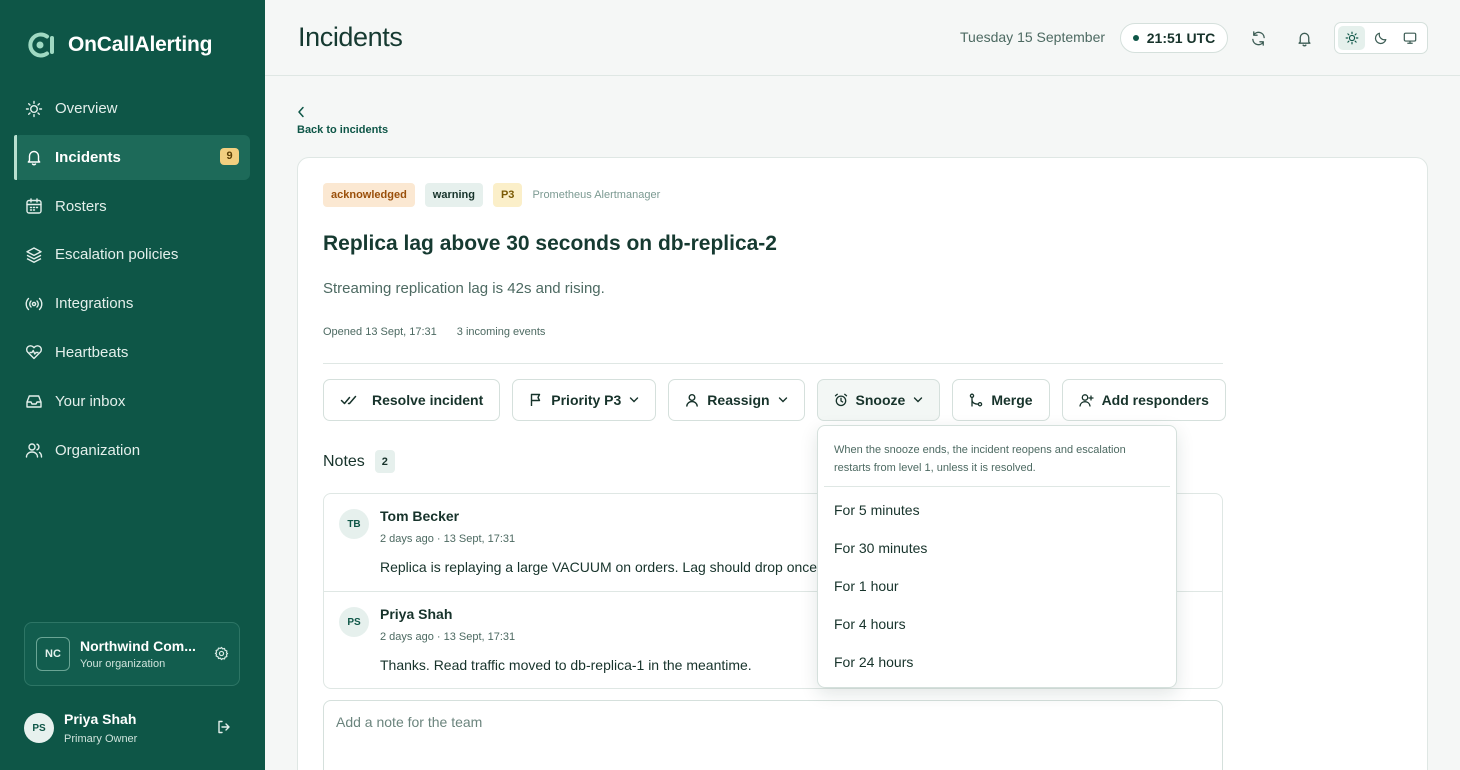  Describe the element at coordinates (507, 195) in the screenshot. I see `priority-badge: P3` at that location.